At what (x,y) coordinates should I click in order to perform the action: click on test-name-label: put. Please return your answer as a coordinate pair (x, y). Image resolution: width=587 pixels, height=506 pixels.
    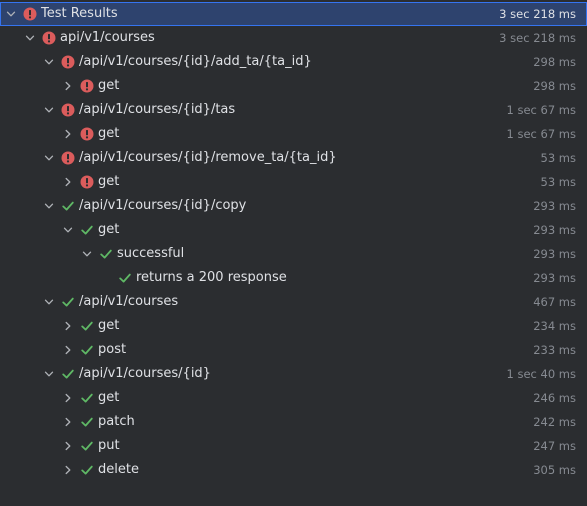
    Looking at the image, I should click on (109, 445).